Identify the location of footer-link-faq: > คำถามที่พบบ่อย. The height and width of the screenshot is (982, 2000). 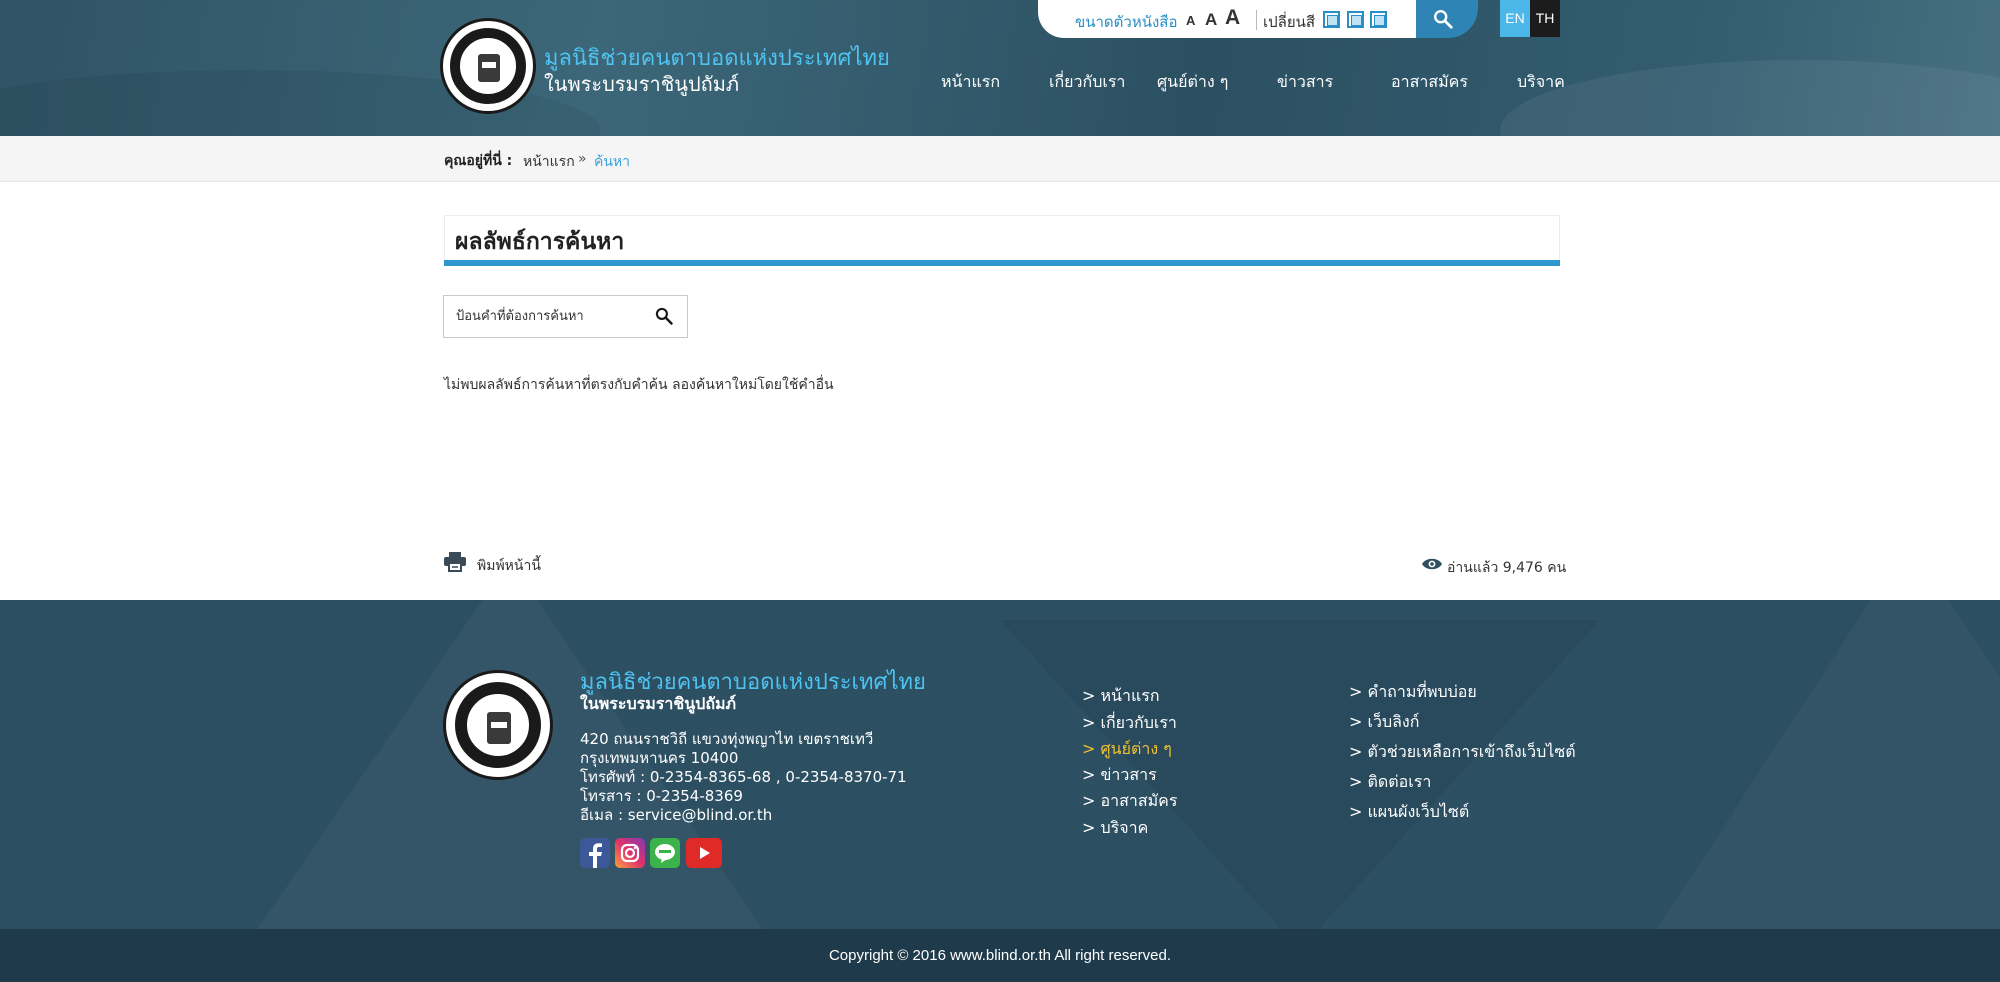
(1413, 692).